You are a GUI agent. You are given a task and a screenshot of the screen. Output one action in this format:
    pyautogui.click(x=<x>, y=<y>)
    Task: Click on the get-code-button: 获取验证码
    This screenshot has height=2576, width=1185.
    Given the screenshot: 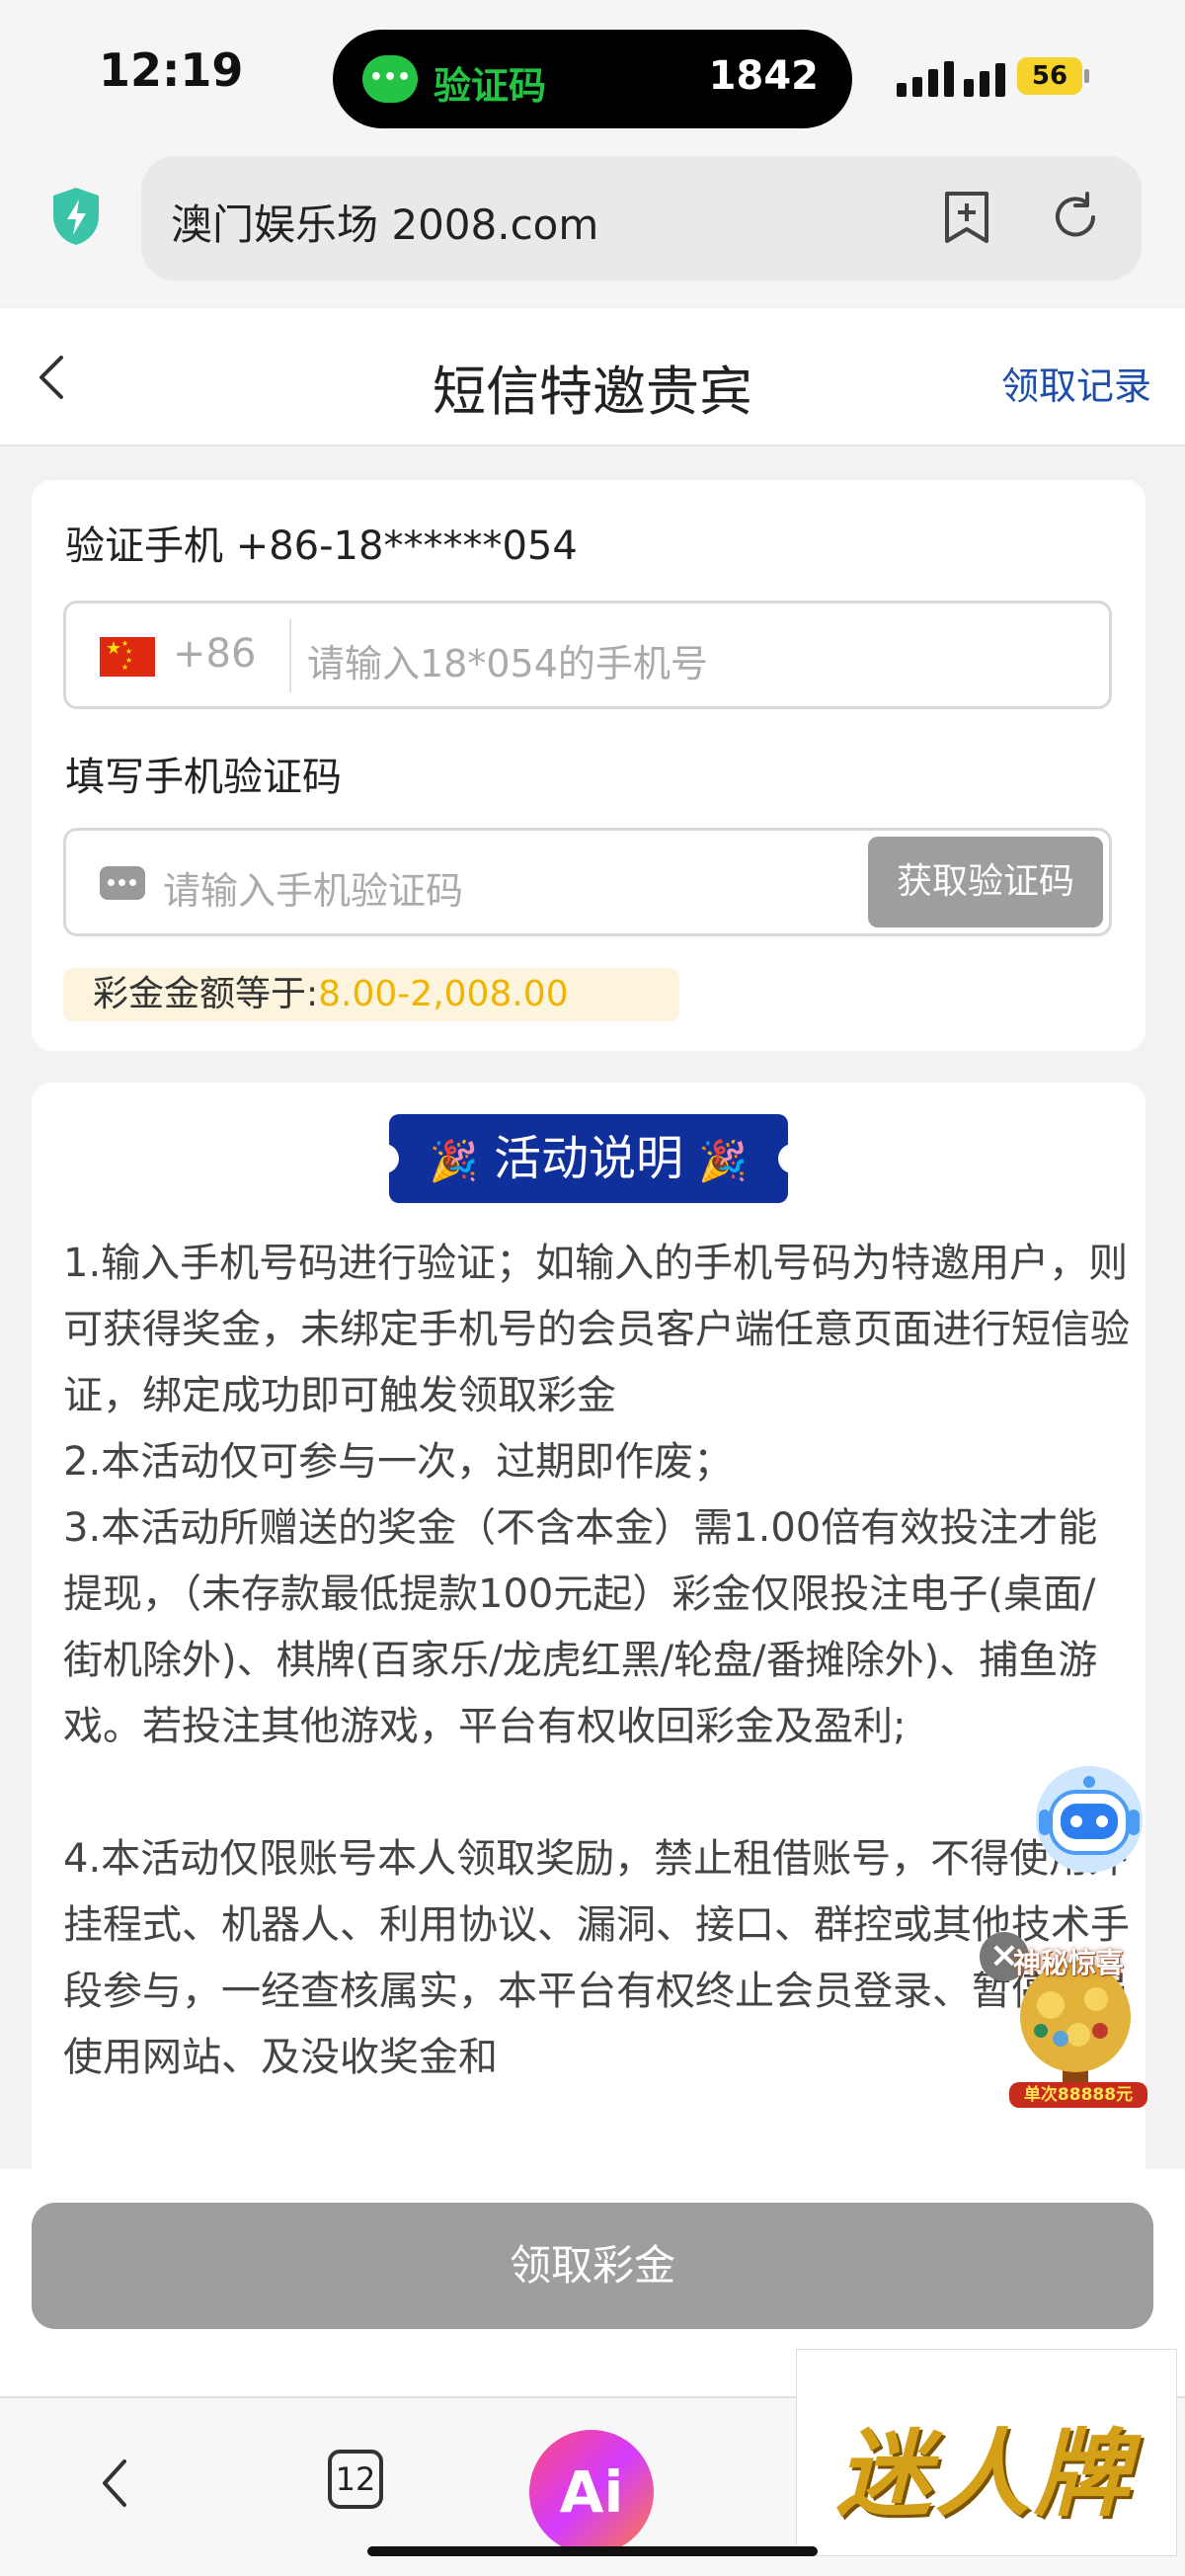 What is the action you would take?
    pyautogui.click(x=986, y=882)
    